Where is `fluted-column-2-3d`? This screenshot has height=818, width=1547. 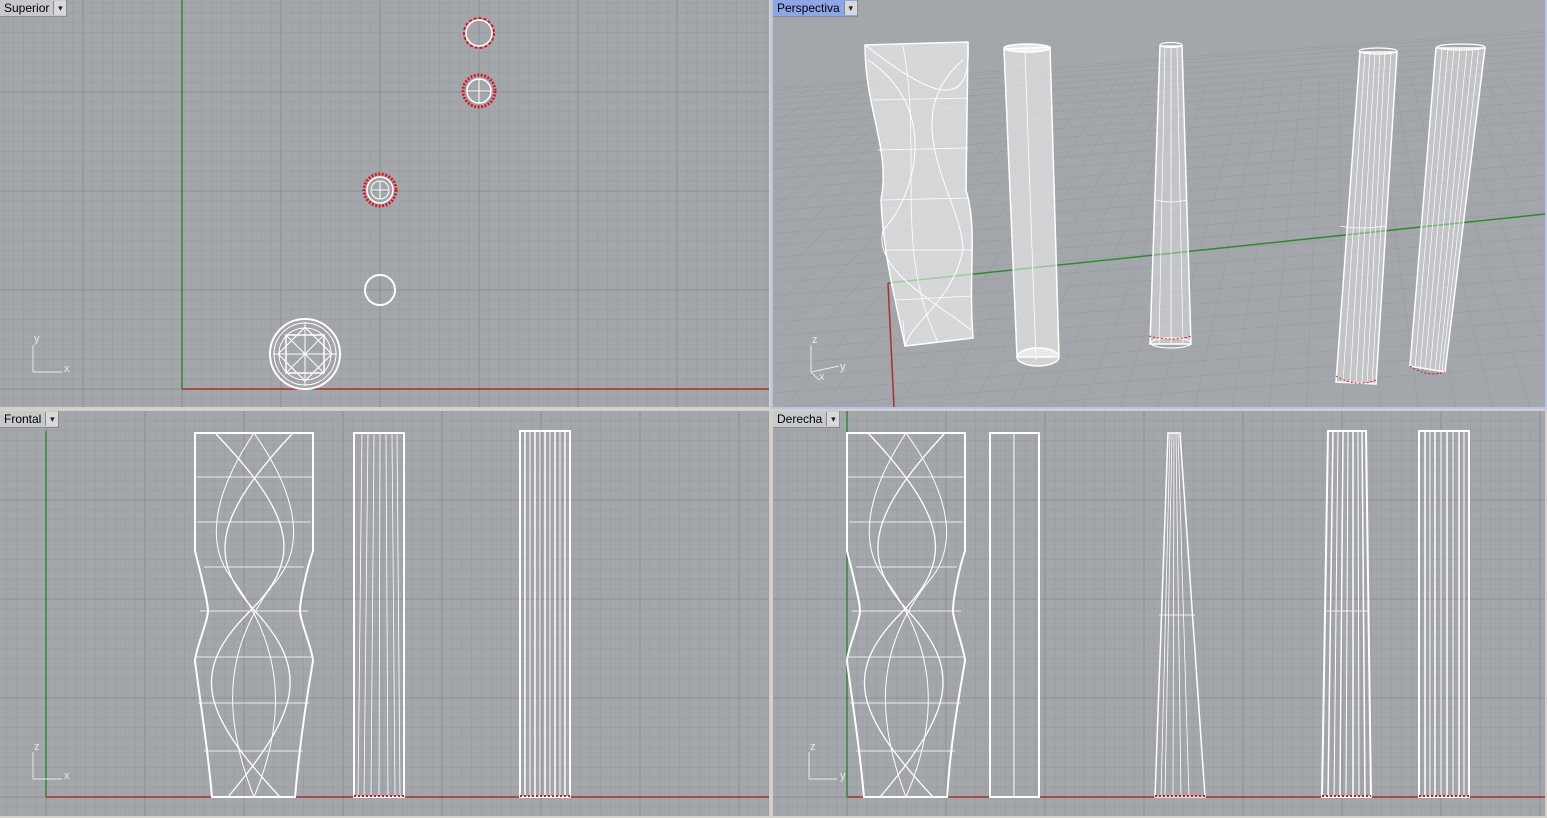 fluted-column-2-3d is located at coordinates (1447, 209).